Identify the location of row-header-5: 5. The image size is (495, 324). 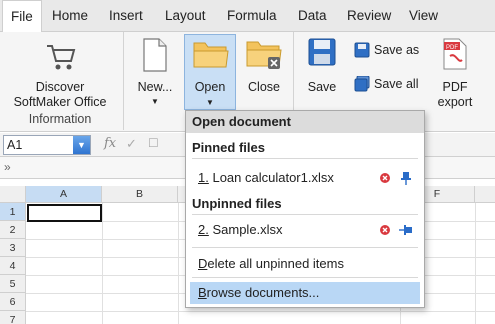
(13, 284).